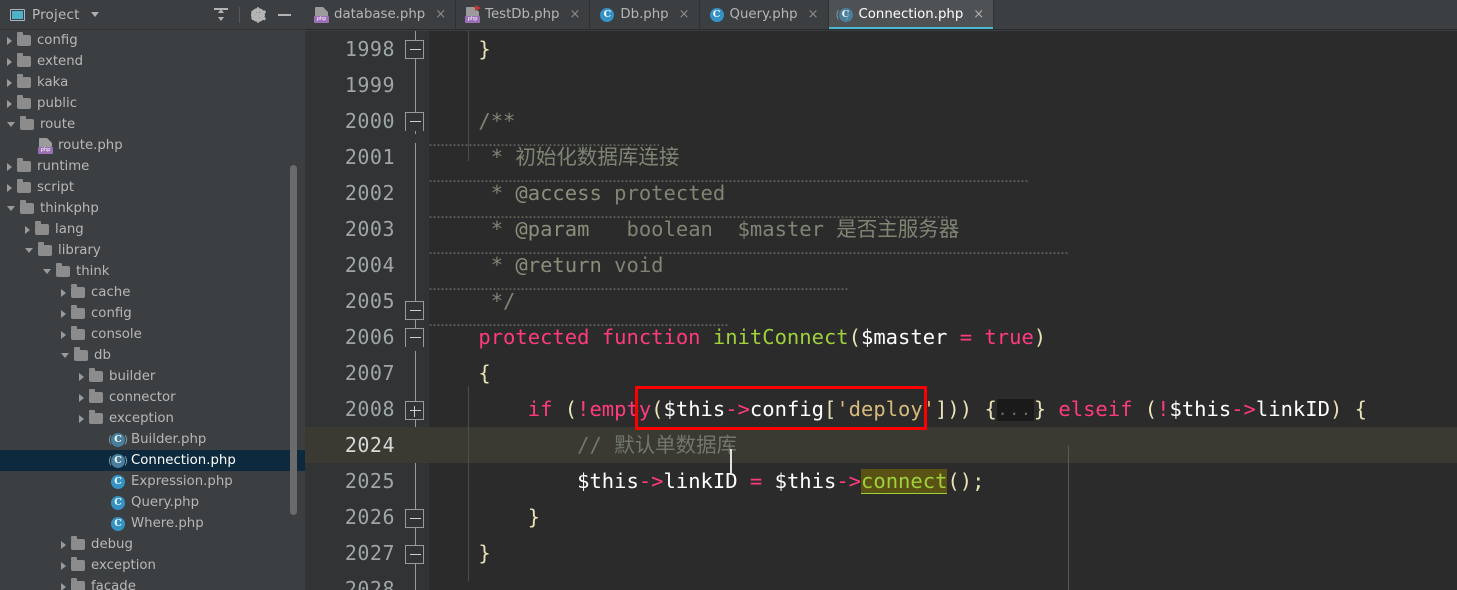  I want to click on tree-item-cache: cache, so click(152, 292).